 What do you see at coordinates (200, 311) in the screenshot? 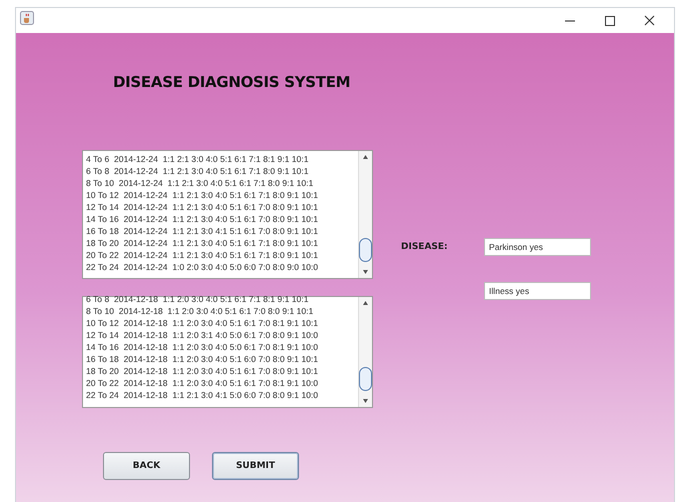
I see `log-line: 8 To 10 2014-12-18 1:1 2:0 3:0 4:0 5:1 6:1 7:0 8:0 9:1 10:1` at bounding box center [200, 311].